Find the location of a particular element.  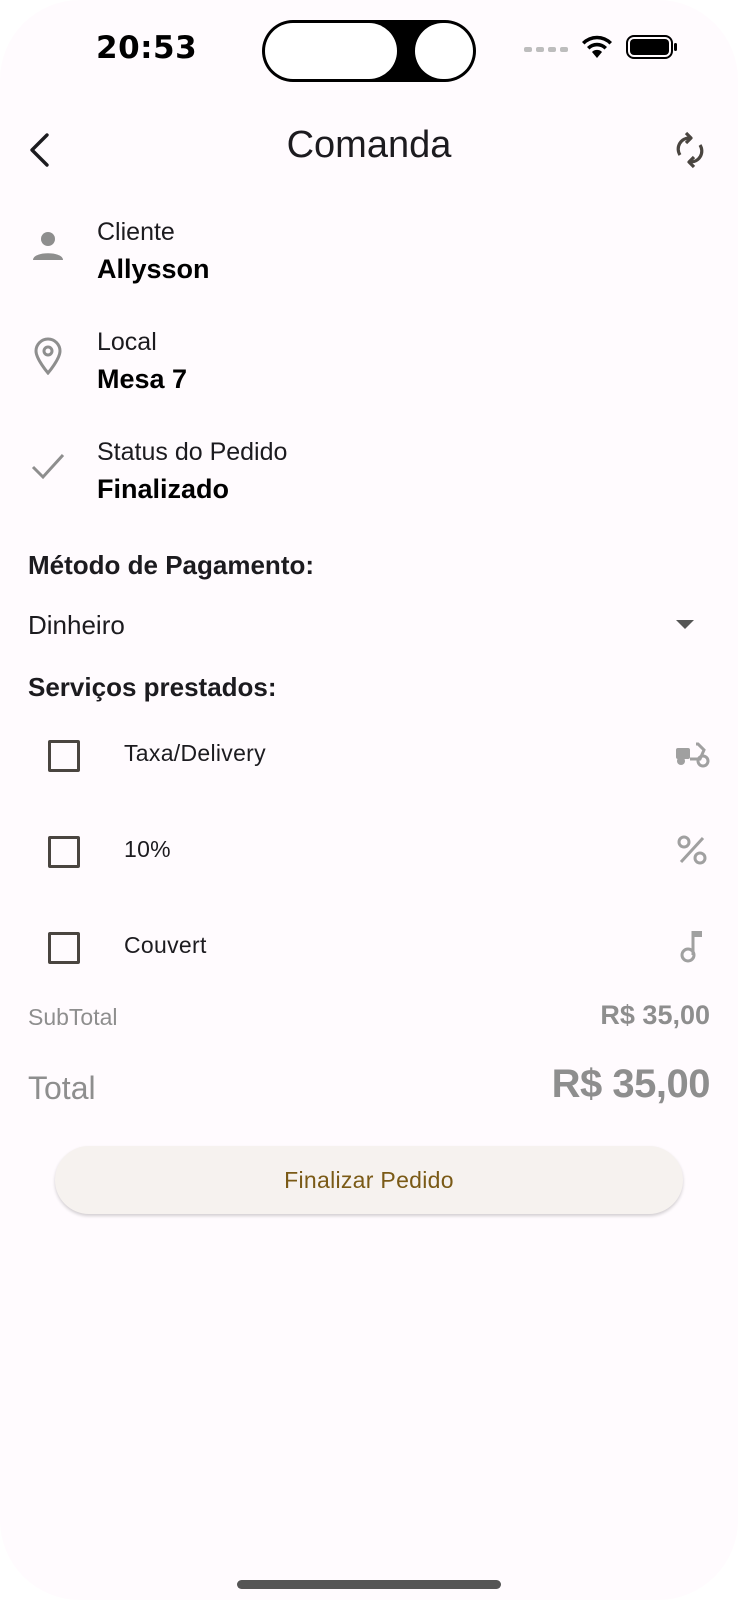

client-value: Allysson is located at coordinates (153, 269).